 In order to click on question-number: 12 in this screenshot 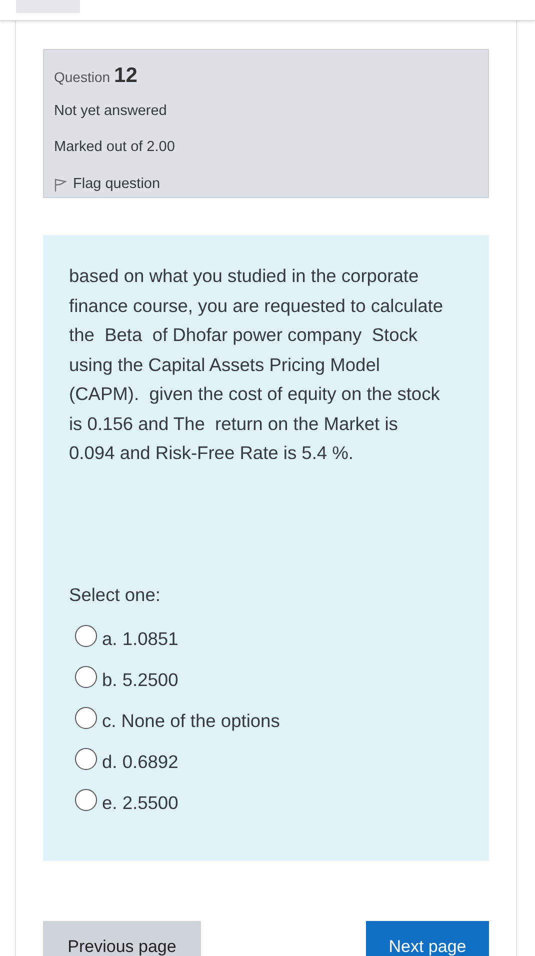, I will do `click(126, 76)`.